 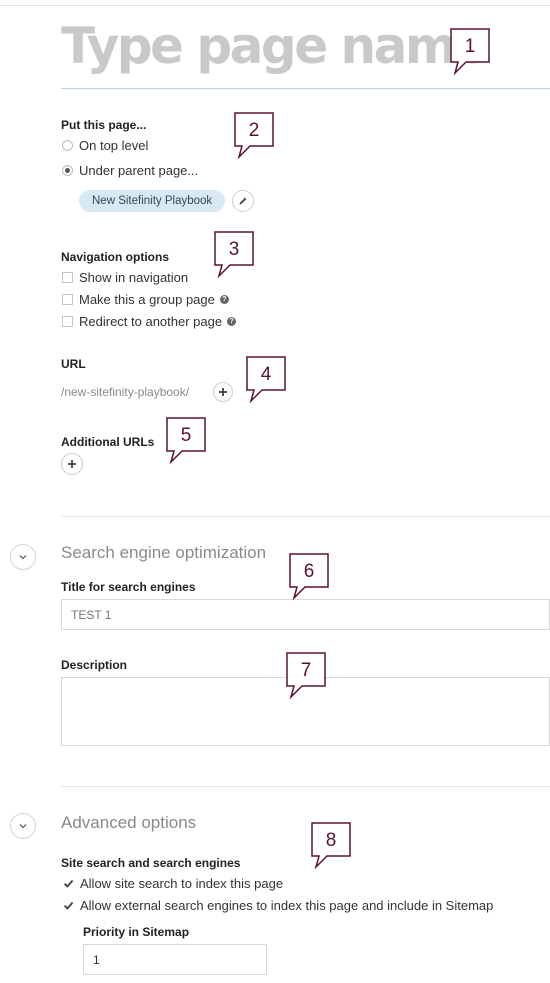 I want to click on callout-3: 3, so click(x=234, y=255).